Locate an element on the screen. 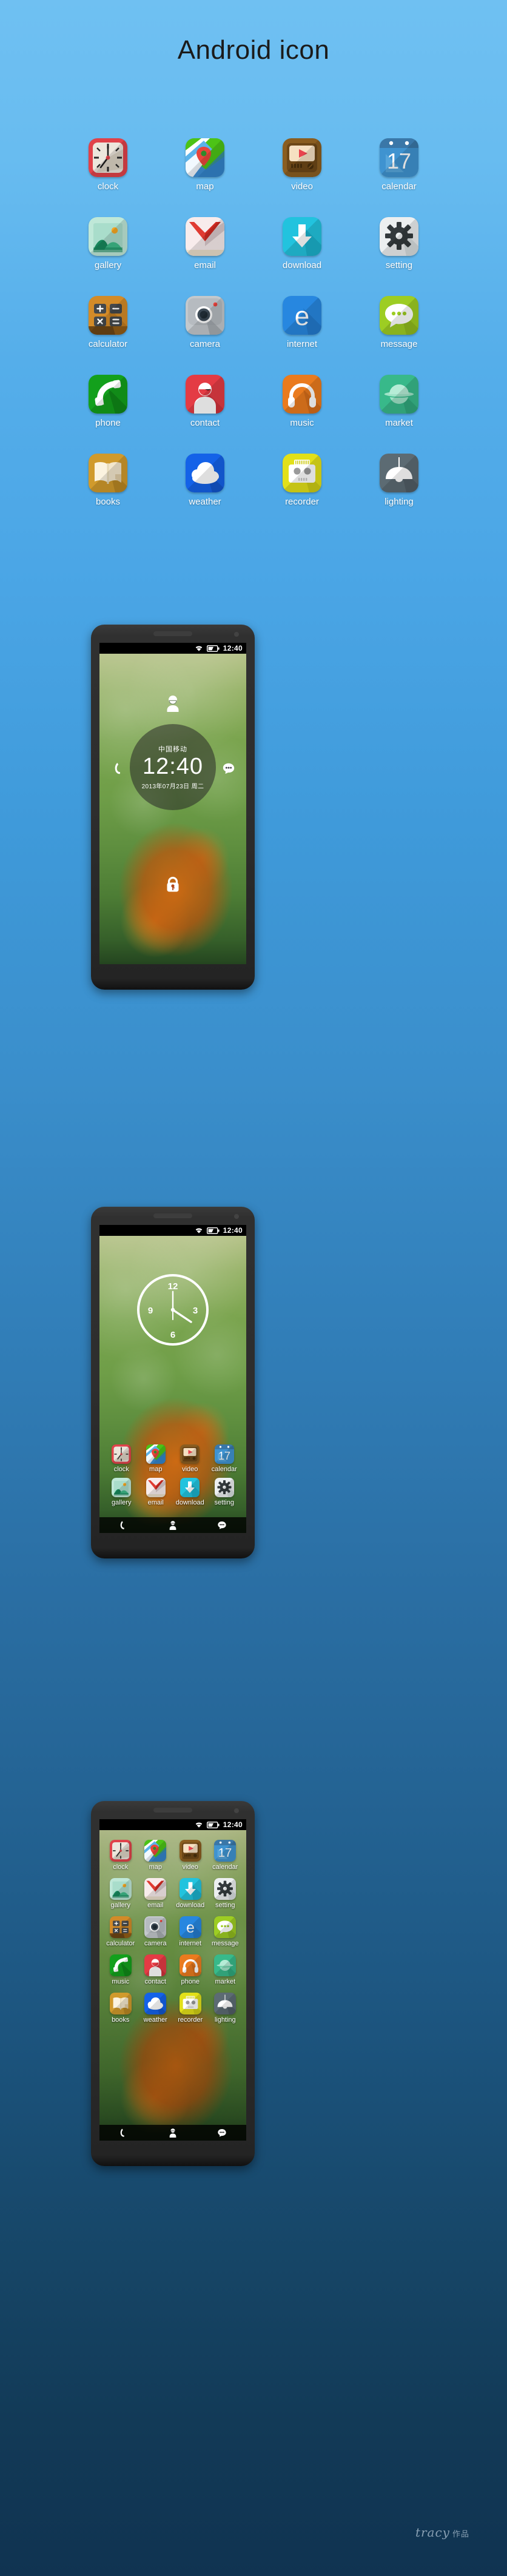  lockscreen-stage: 中国移动 12:40 2013年07月23日 周二 is located at coordinates (172, 809).